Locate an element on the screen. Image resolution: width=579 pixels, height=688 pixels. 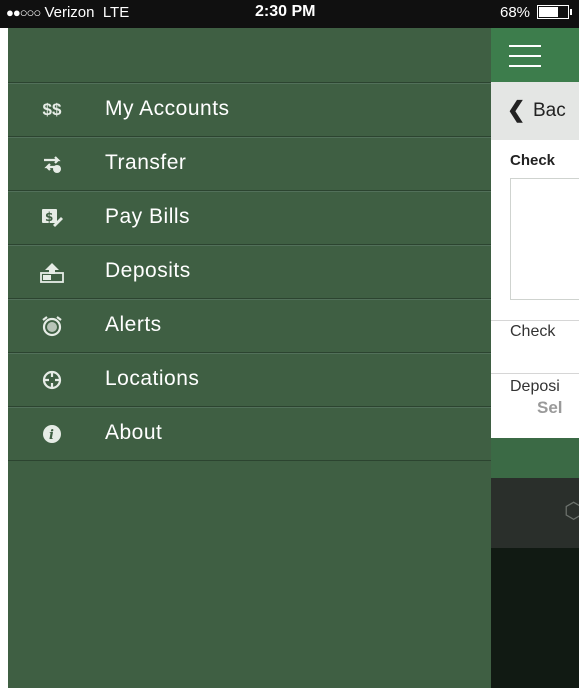
crosshair-icon is located at coordinates (52, 380).